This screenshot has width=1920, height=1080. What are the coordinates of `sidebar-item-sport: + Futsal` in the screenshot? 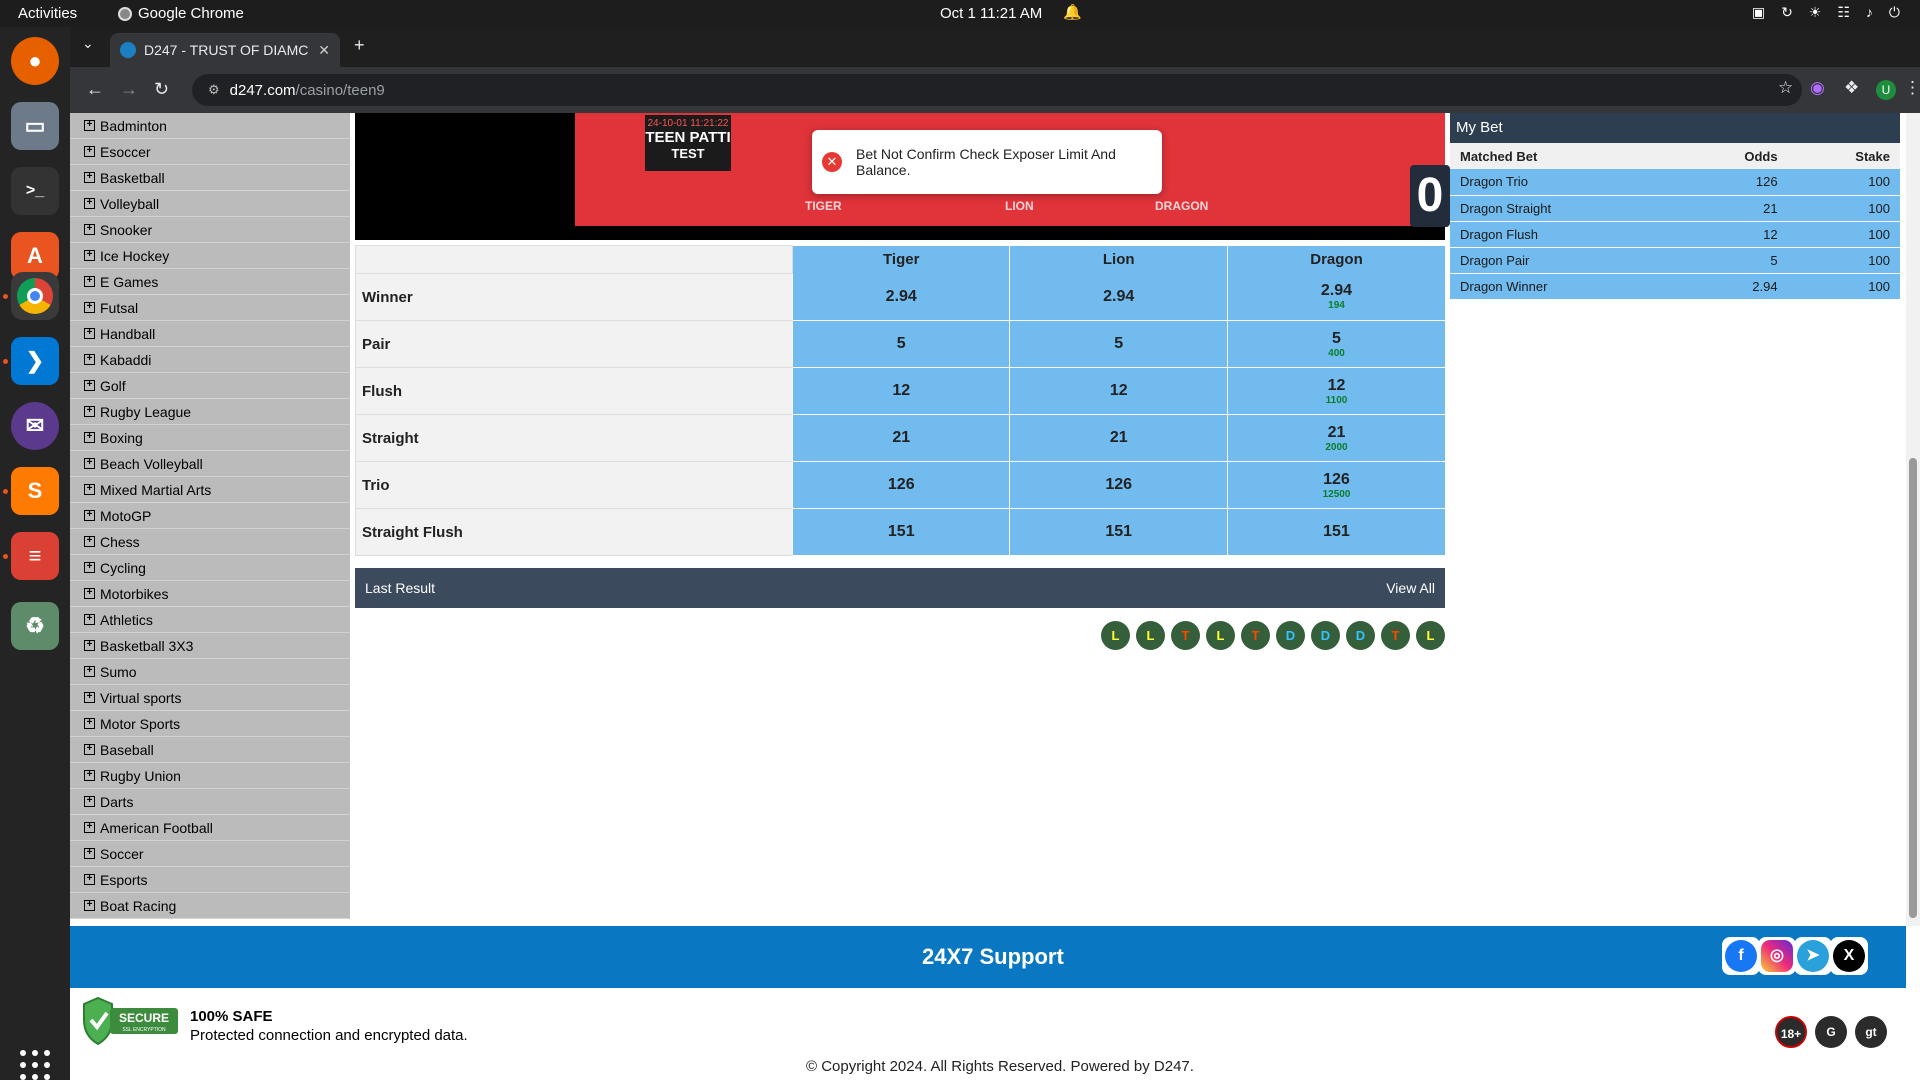 It's located at (210, 308).